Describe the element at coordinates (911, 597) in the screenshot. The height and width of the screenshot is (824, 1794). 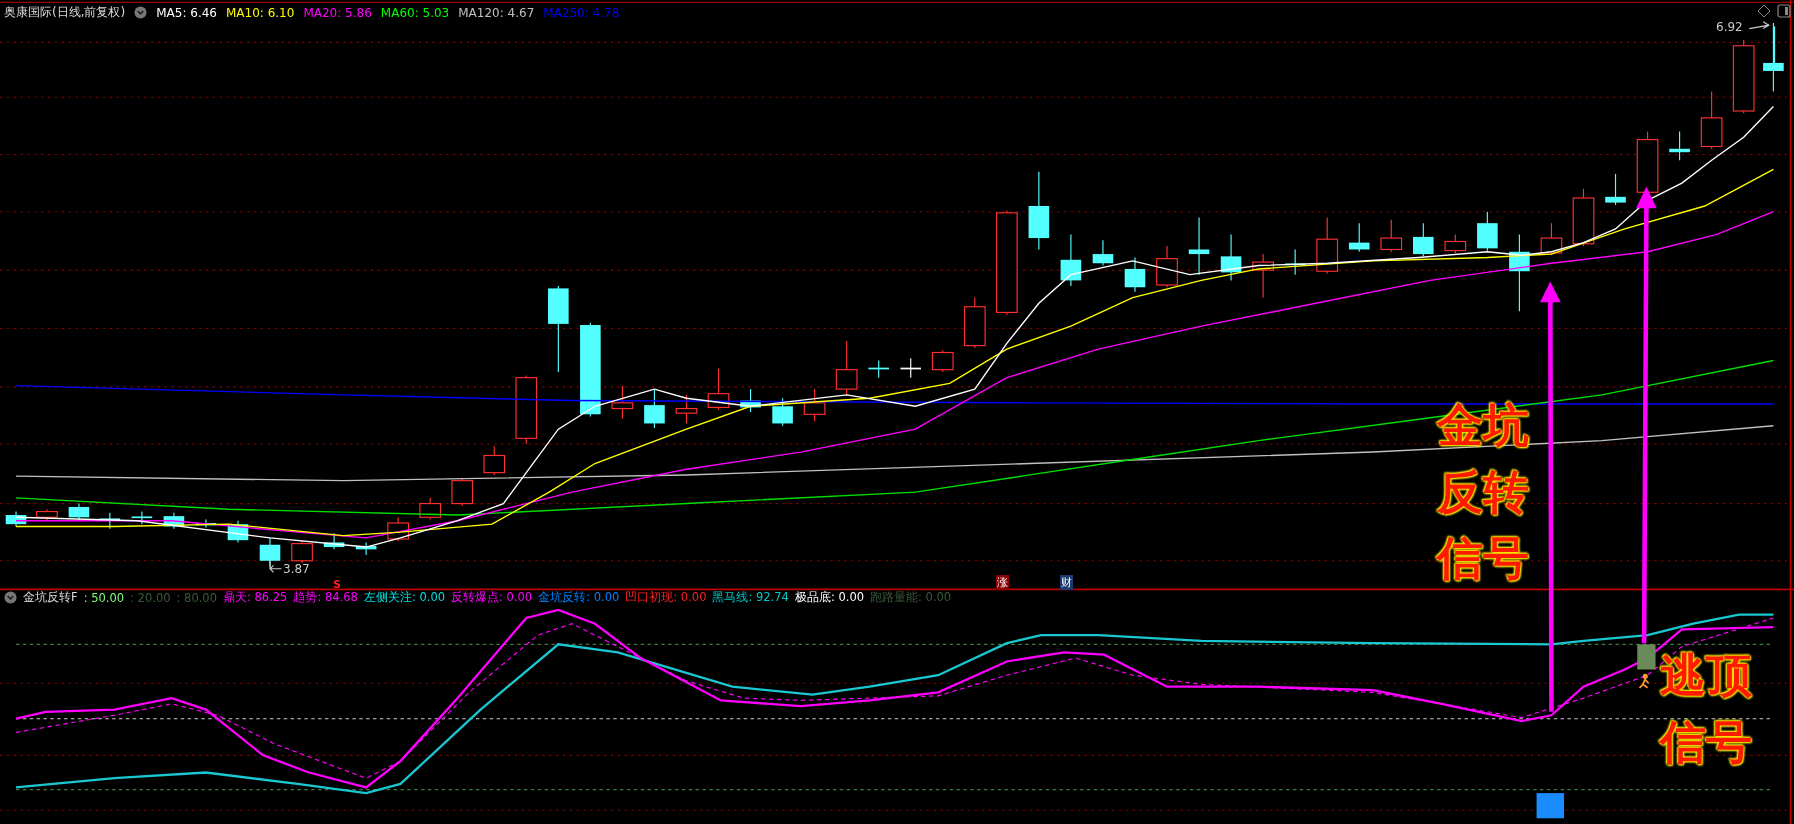
I see `legend-value: 跑路量能: 0.00` at that location.